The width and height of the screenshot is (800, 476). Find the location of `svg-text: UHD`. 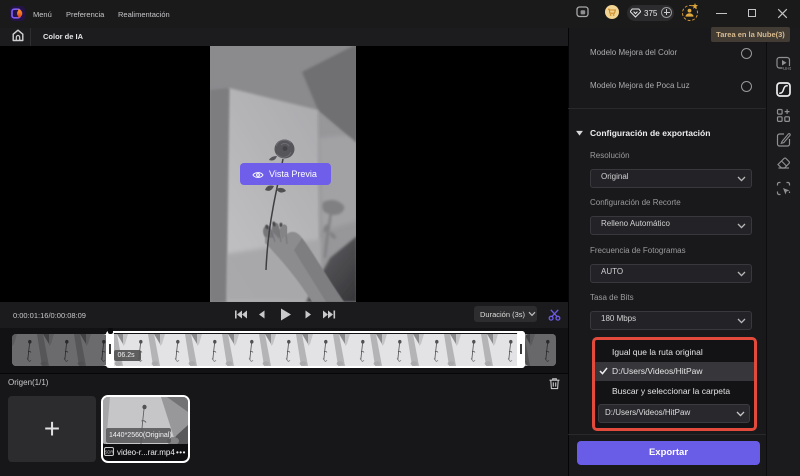

svg-text: UHD is located at coordinates (787, 68).